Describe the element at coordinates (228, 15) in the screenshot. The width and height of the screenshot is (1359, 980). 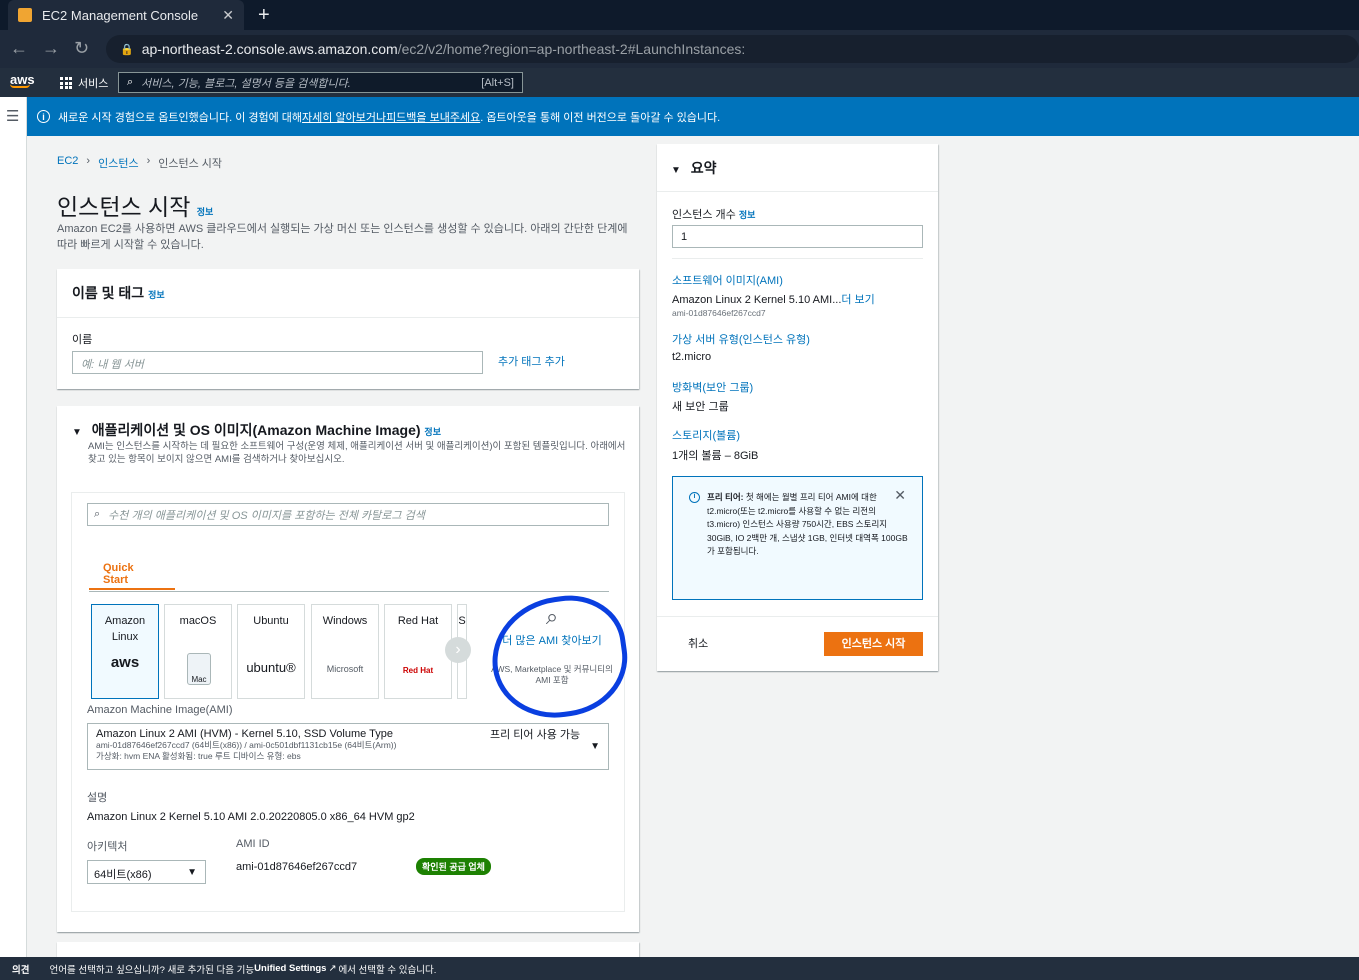
I see `close-tab-icon: ✕` at that location.